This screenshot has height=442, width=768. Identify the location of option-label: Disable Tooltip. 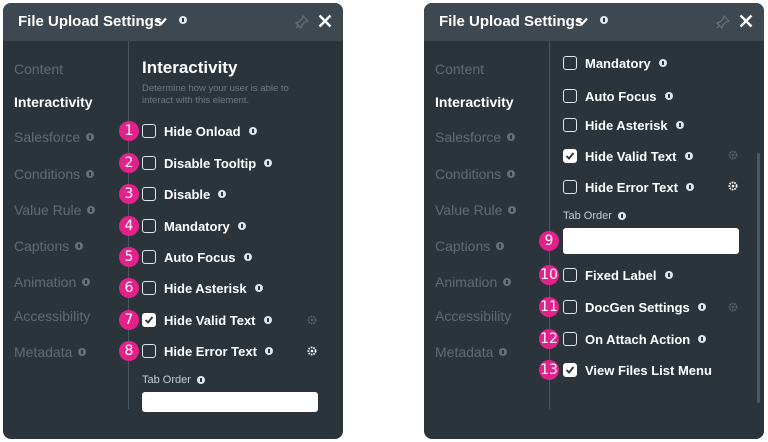
(210, 163).